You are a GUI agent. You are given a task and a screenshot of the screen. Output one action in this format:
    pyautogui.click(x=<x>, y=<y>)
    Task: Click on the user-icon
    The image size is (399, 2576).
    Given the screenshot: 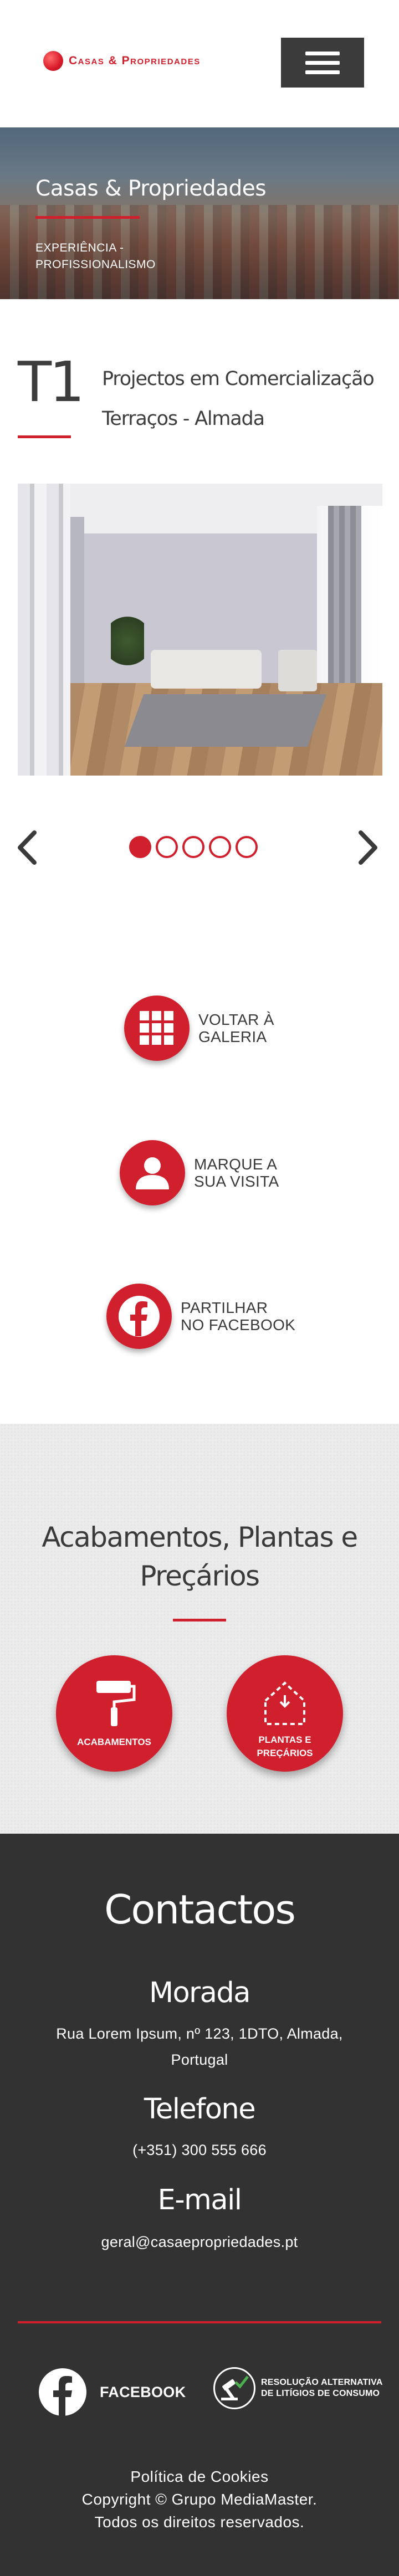 What is the action you would take?
    pyautogui.click(x=152, y=1173)
    